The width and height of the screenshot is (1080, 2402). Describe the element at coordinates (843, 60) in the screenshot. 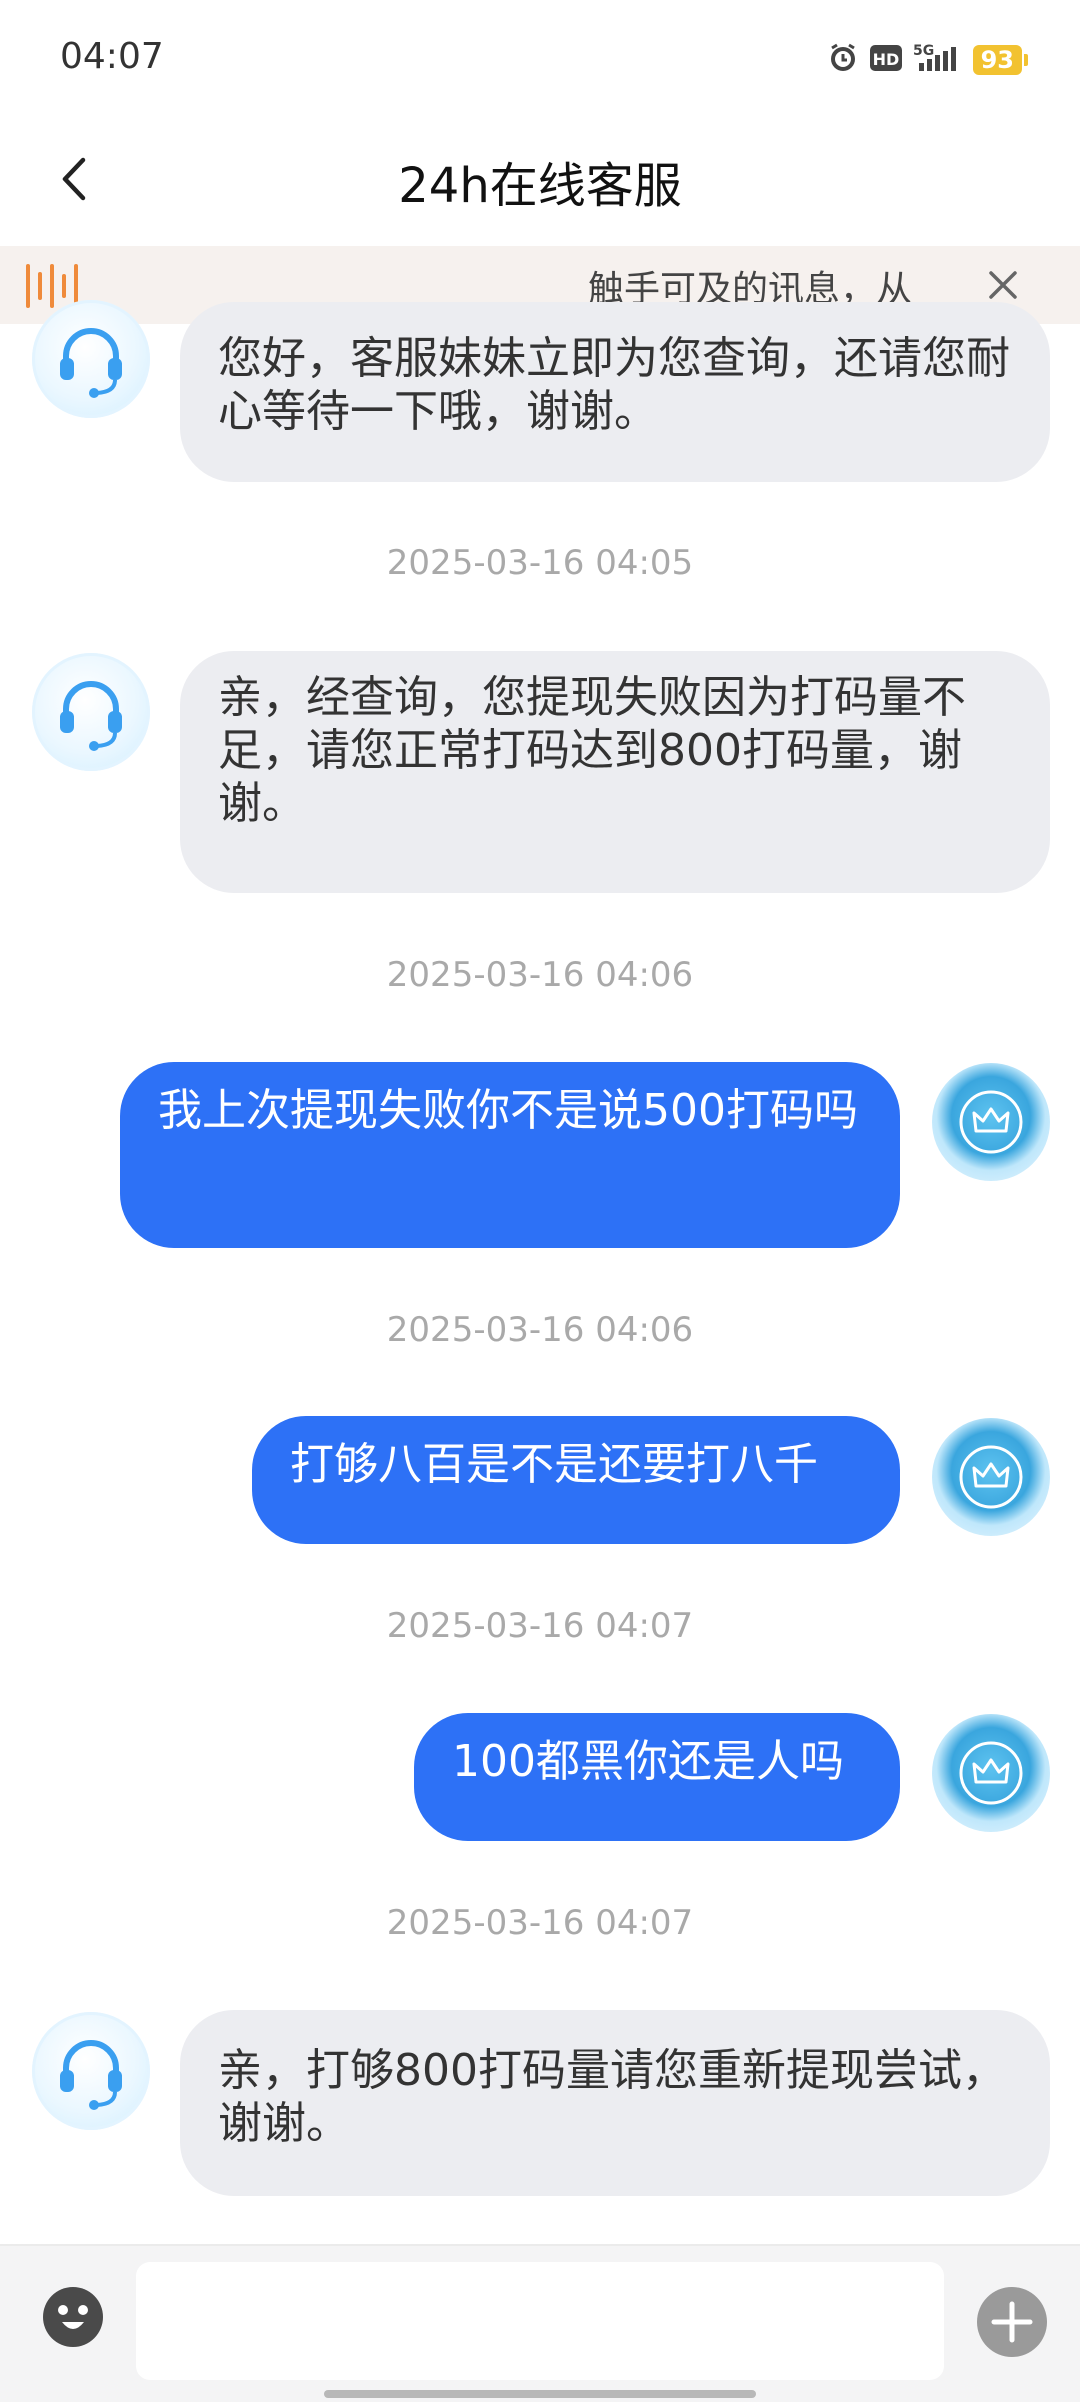

I see `alarm-icon` at that location.